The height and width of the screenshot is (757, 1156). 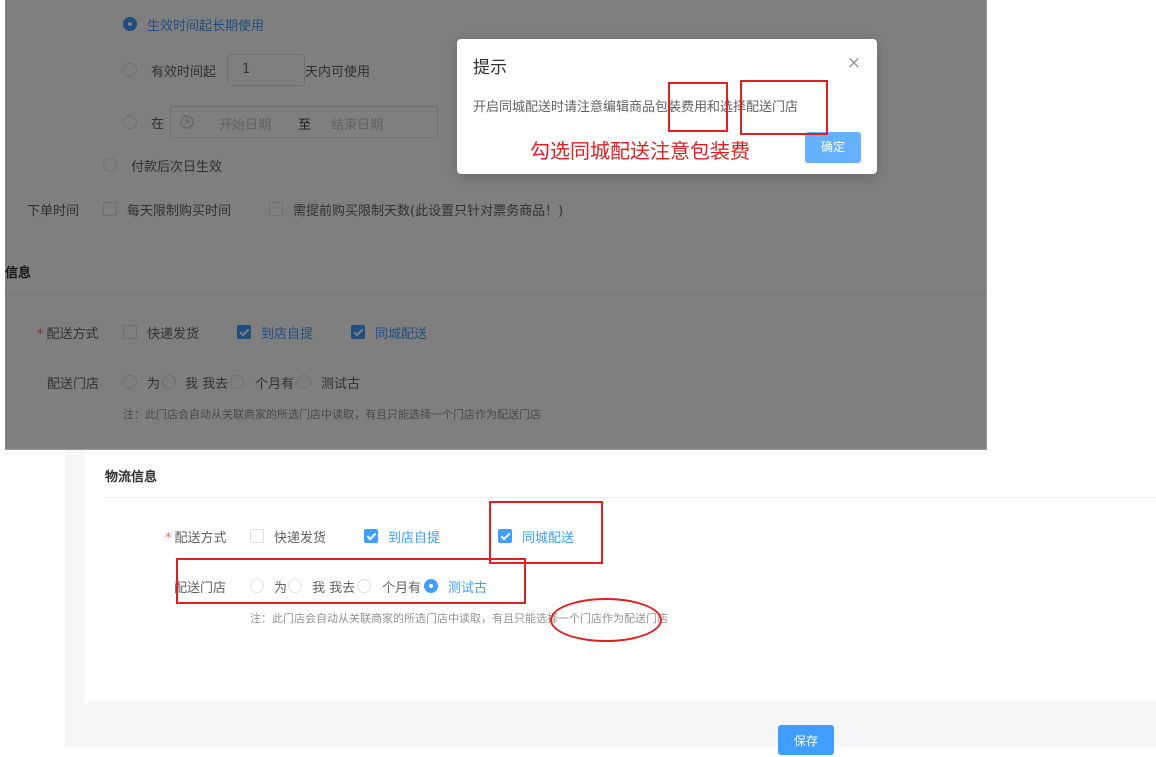 What do you see at coordinates (300, 538) in the screenshot?
I see `express-label: 快递发货` at bounding box center [300, 538].